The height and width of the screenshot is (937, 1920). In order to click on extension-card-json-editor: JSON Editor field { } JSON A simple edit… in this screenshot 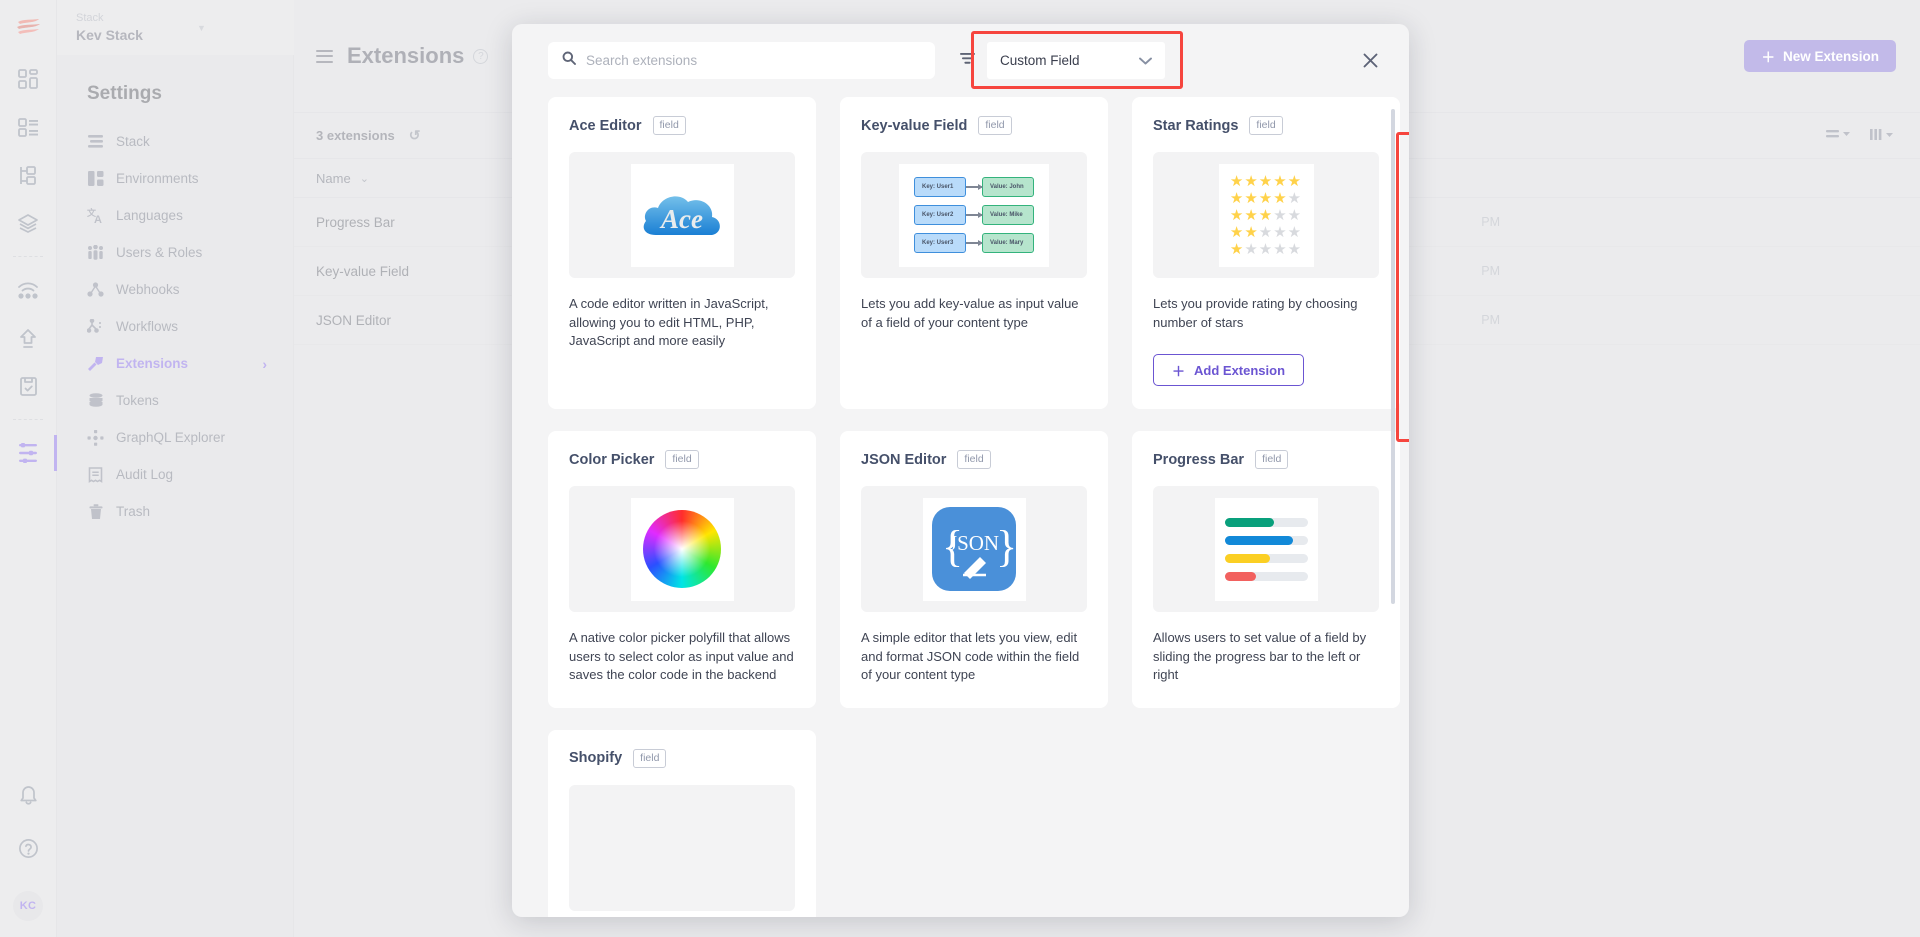, I will do `click(974, 569)`.